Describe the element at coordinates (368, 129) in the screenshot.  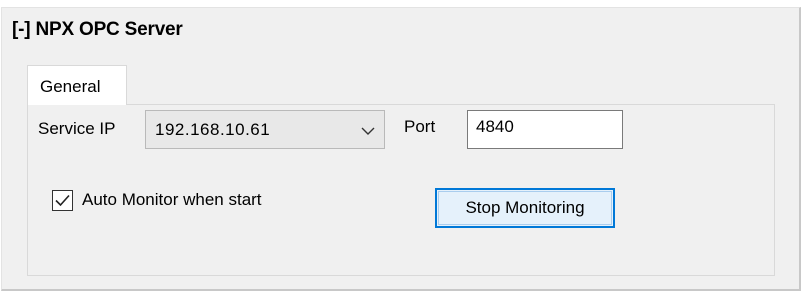
I see `chevron-down-icon` at that location.